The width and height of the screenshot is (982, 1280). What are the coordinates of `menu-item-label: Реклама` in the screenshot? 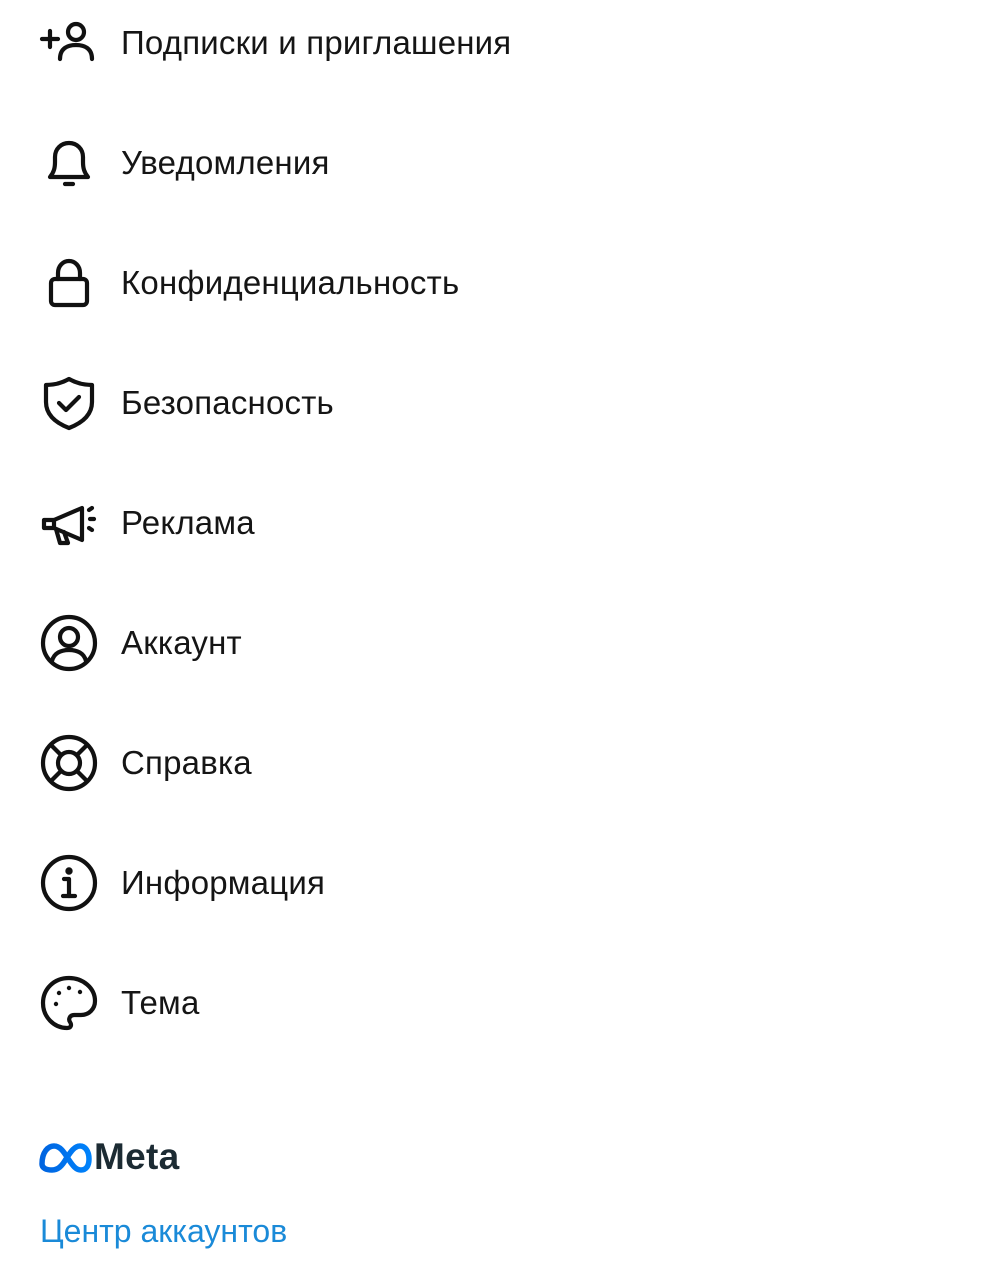 It's located at (188, 522).